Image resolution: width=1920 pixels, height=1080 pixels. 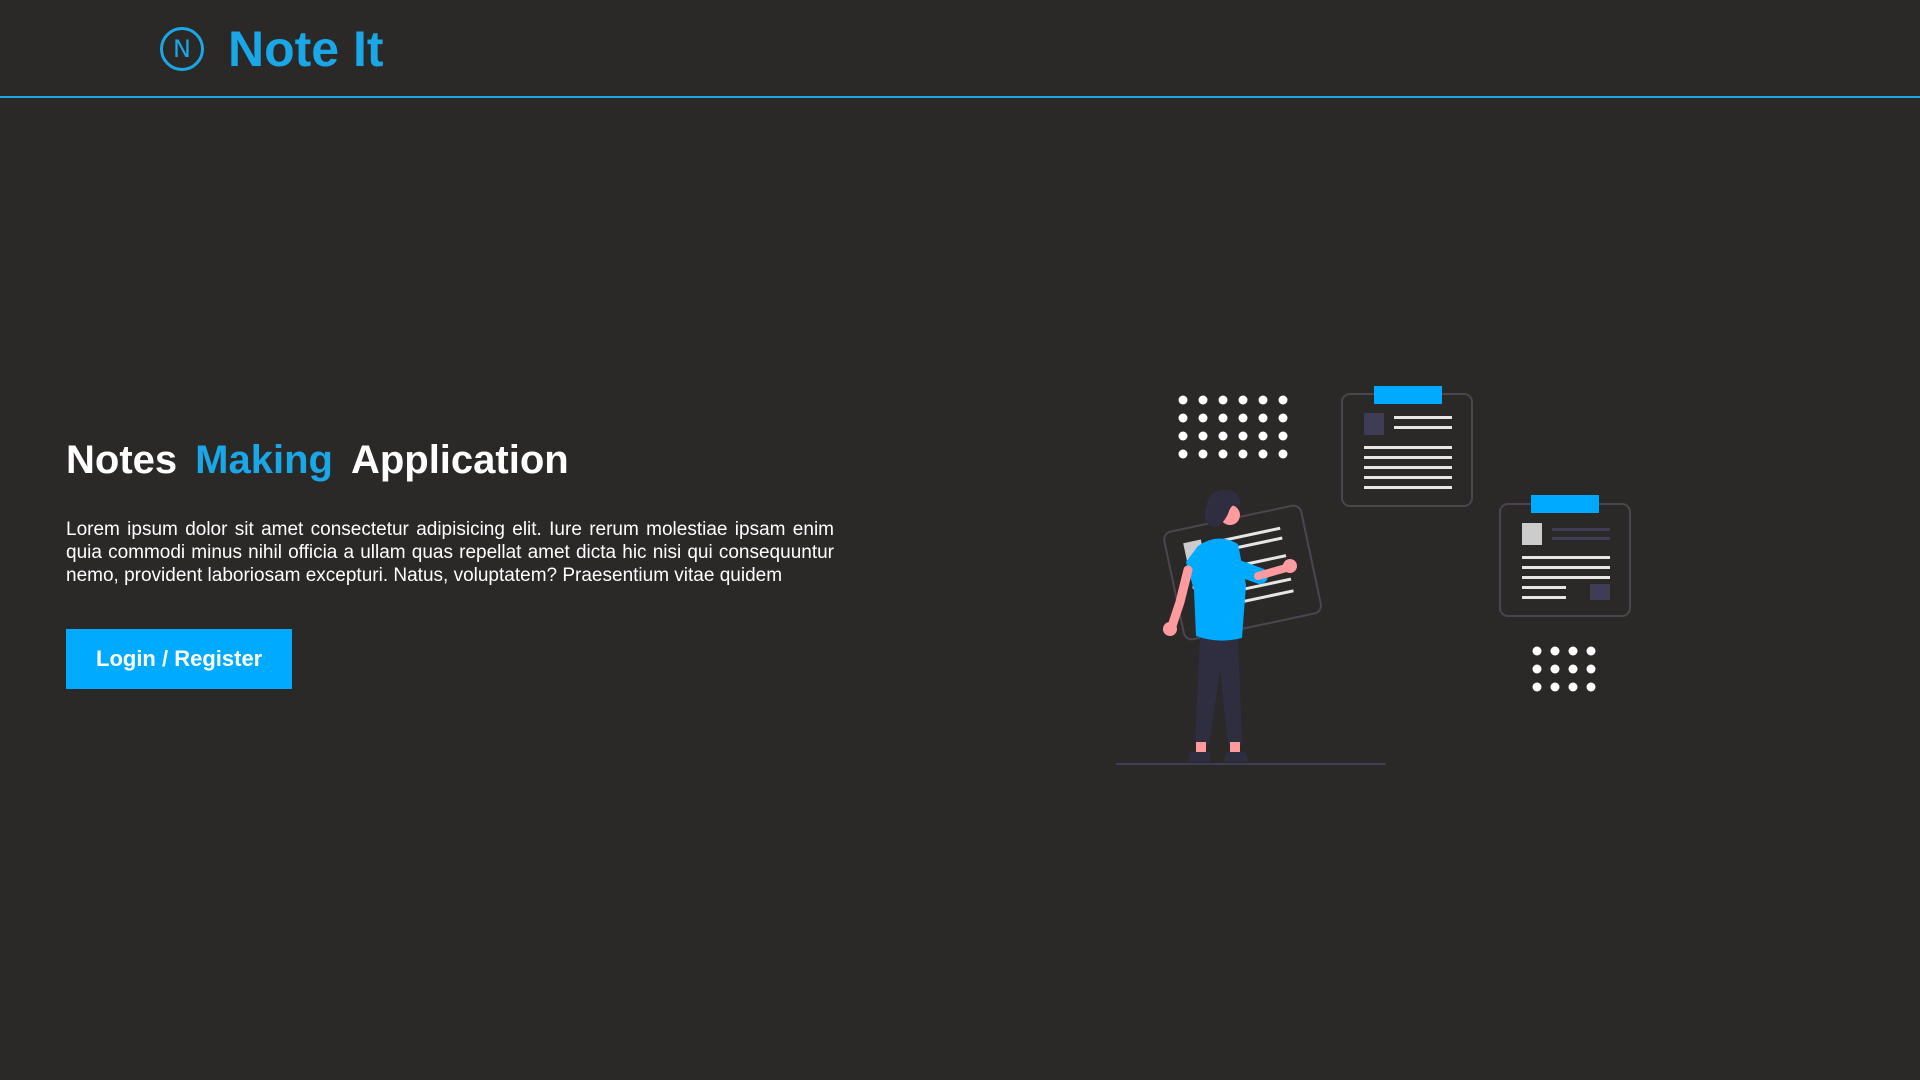 I want to click on note-card-top, so click(x=1407, y=446).